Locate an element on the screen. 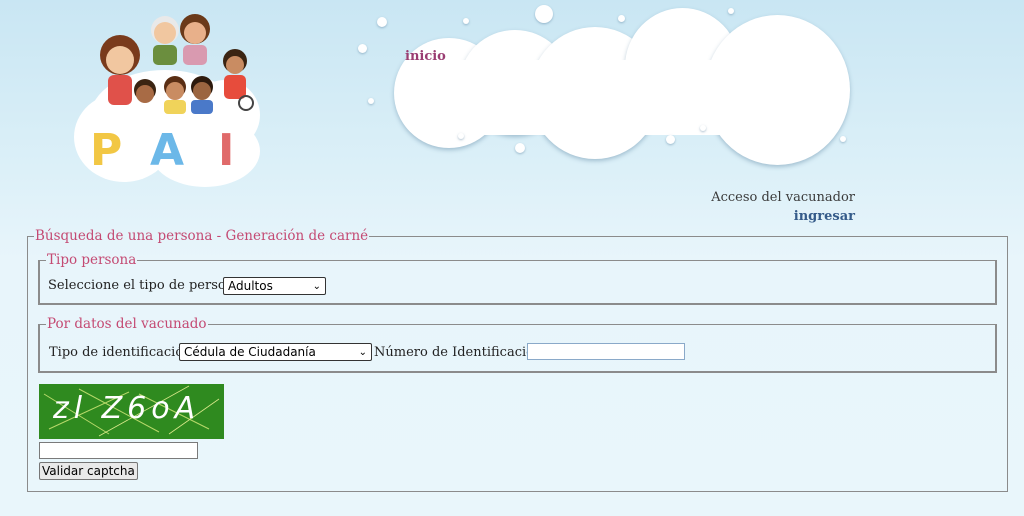 The image size is (1024, 516). numero-identificacion-input is located at coordinates (606, 351).